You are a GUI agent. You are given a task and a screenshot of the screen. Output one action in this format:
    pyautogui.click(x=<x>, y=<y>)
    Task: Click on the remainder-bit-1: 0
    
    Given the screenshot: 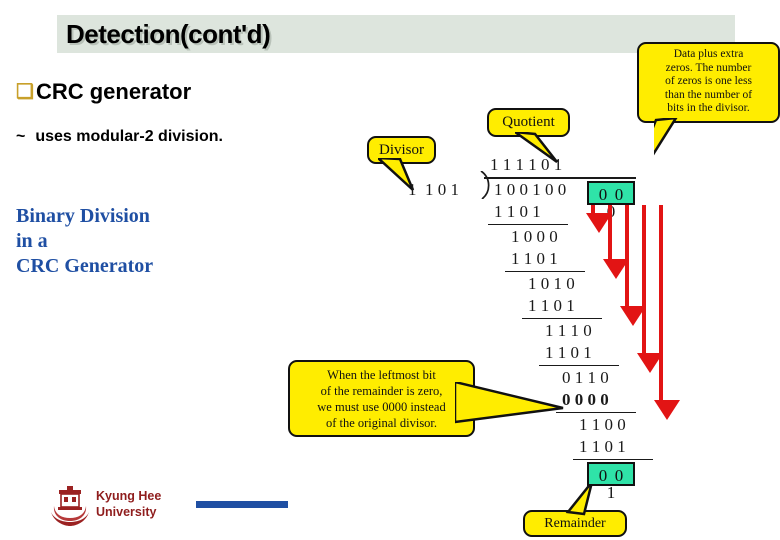 What is the action you would take?
    pyautogui.click(x=619, y=475)
    